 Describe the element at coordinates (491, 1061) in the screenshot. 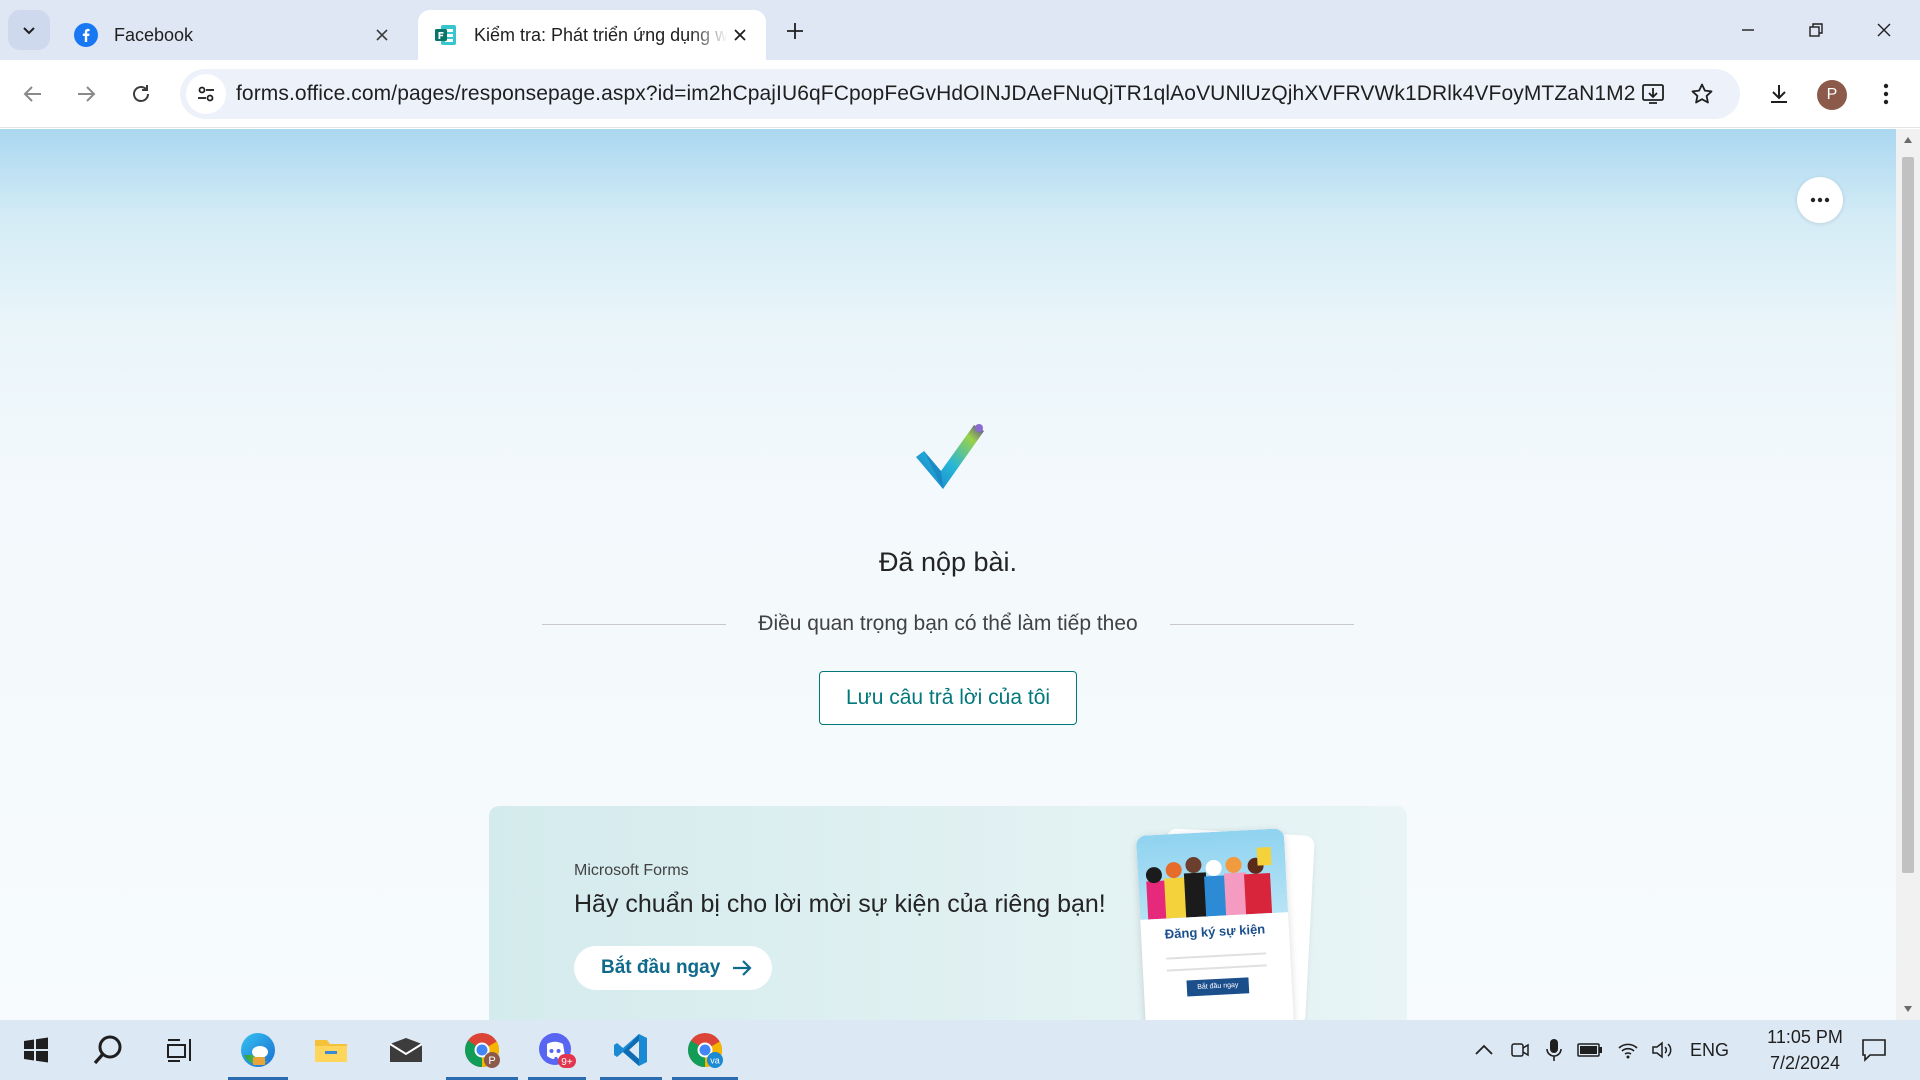

I see `chrome-badge-p: P` at that location.